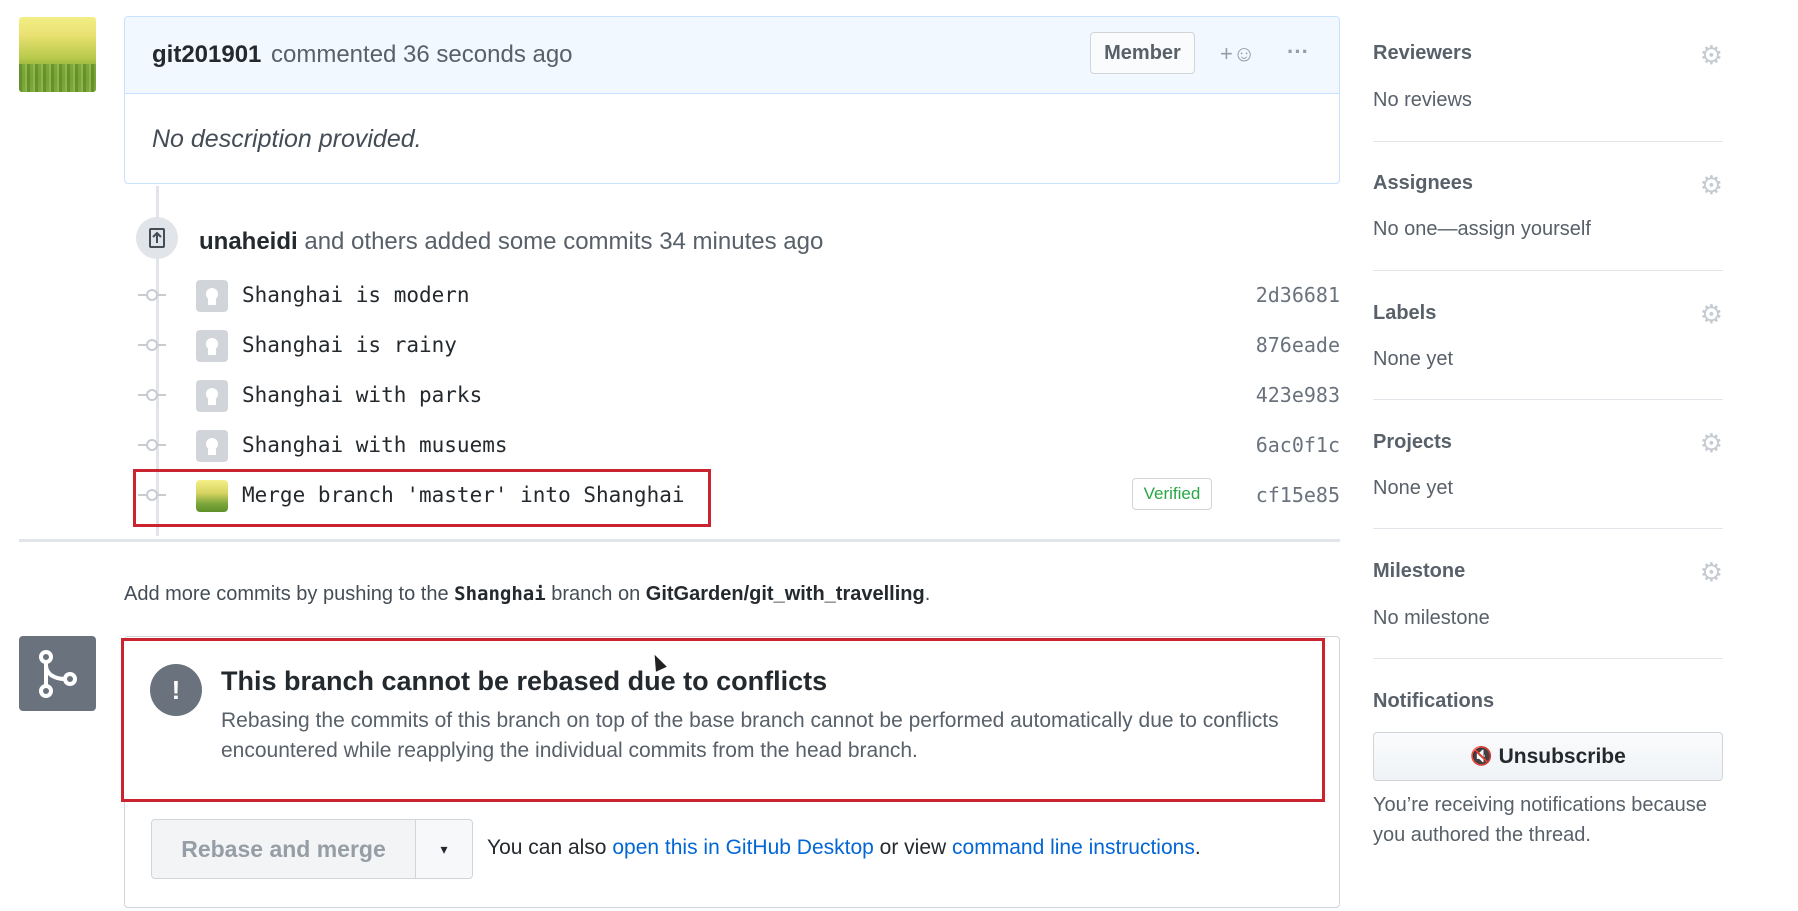 This screenshot has width=1798, height=911. Describe the element at coordinates (356, 295) in the screenshot. I see `commit-message-link: Shanghai is modern` at that location.